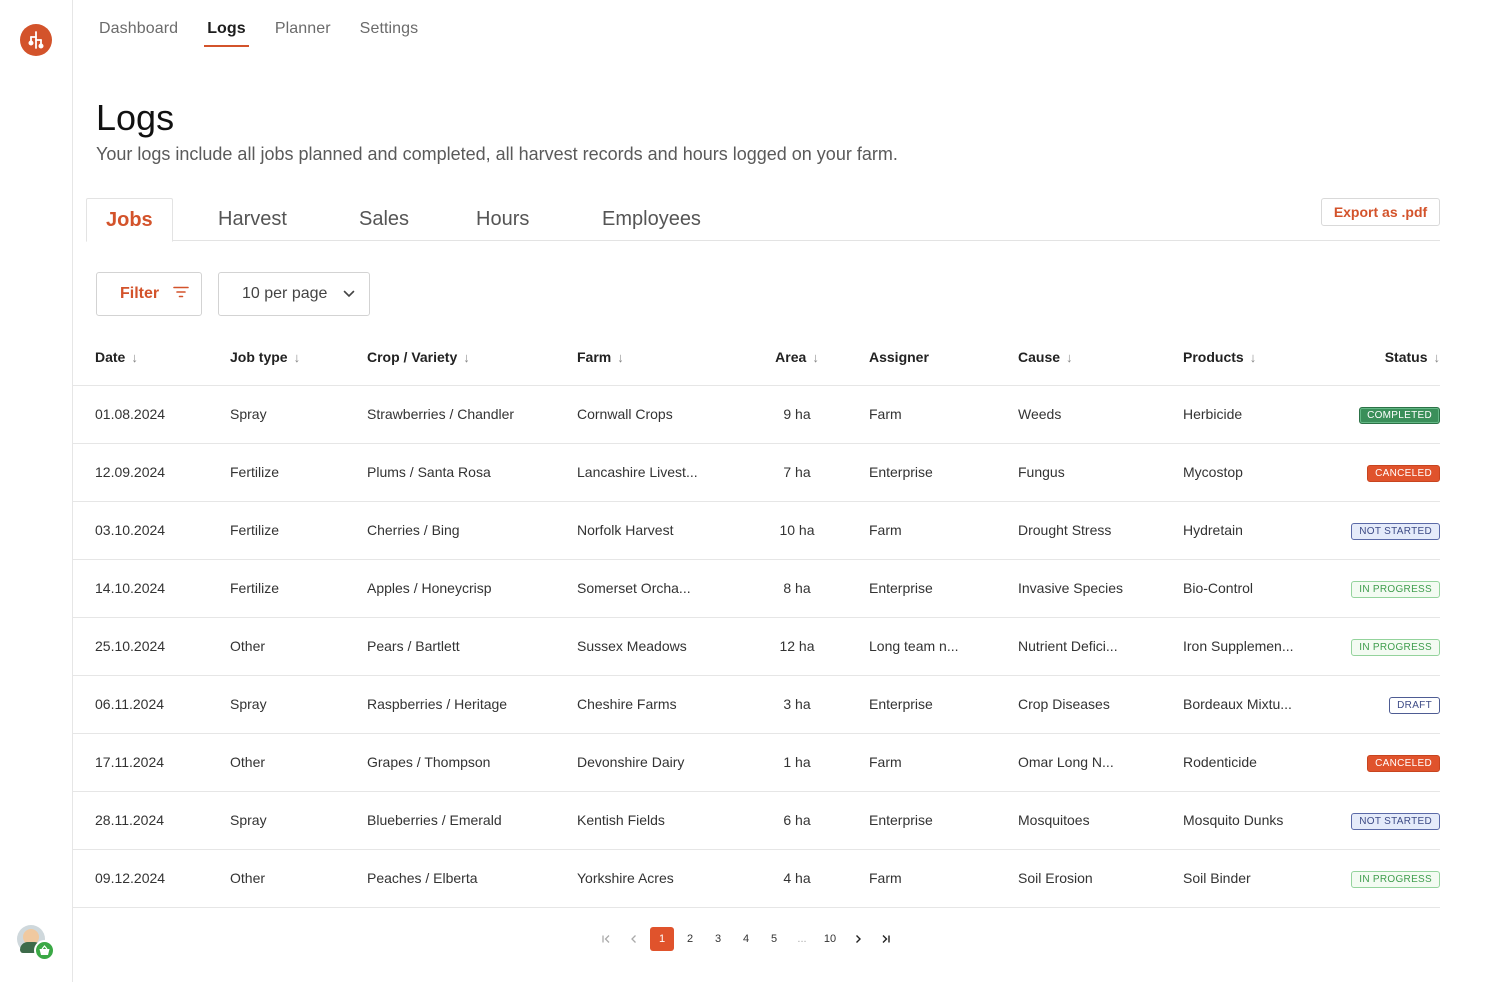 This screenshot has height=982, width=1512. Describe the element at coordinates (151, 357) in the screenshot. I see `column-date: Date ↓` at that location.